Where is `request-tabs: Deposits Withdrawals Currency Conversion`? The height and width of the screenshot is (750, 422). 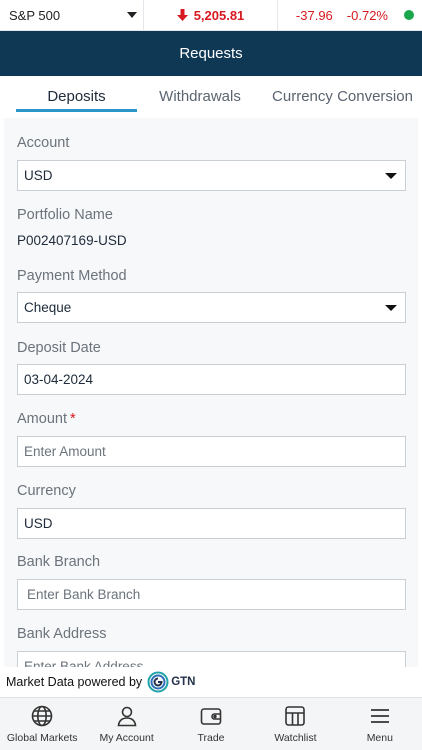 request-tabs: Deposits Withdrawals Currency Conversion is located at coordinates (211, 96).